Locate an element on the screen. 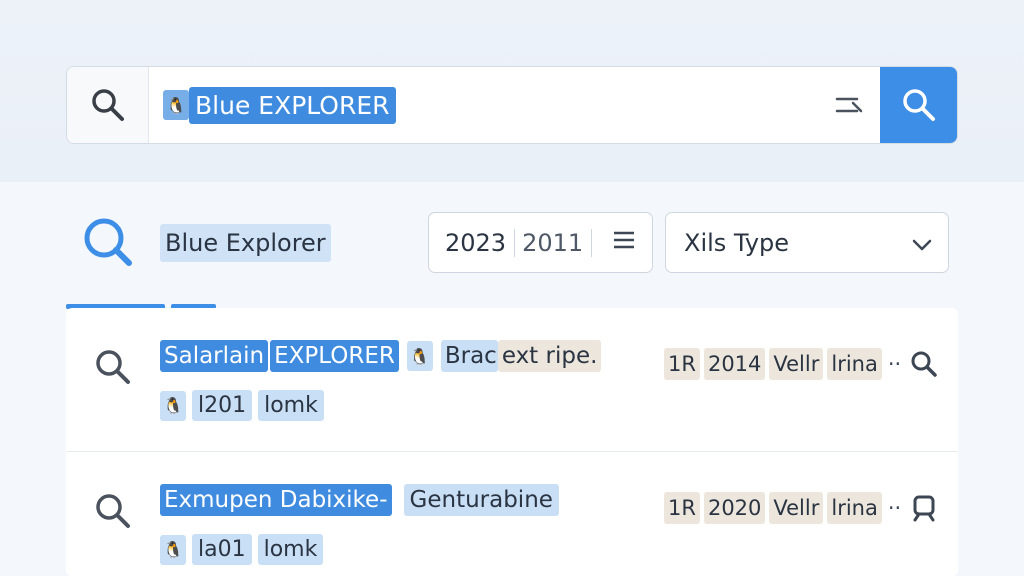 The image size is (1024, 576). clear-icon is located at coordinates (850, 105).